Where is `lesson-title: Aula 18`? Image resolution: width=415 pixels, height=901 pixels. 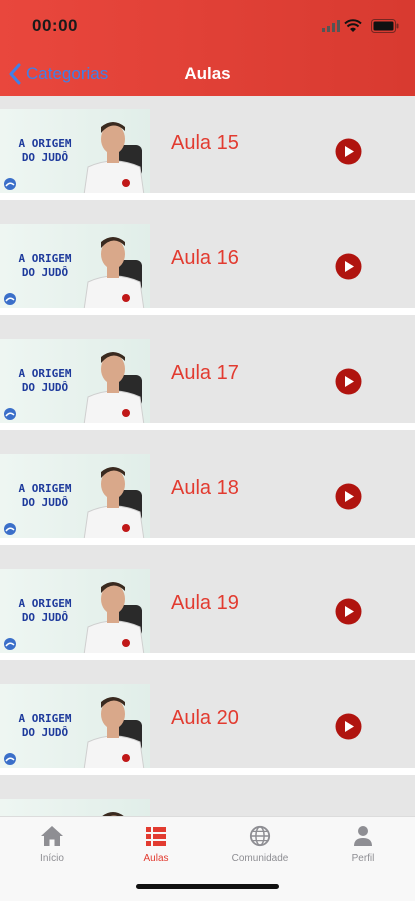 lesson-title: Aula 18 is located at coordinates (205, 488).